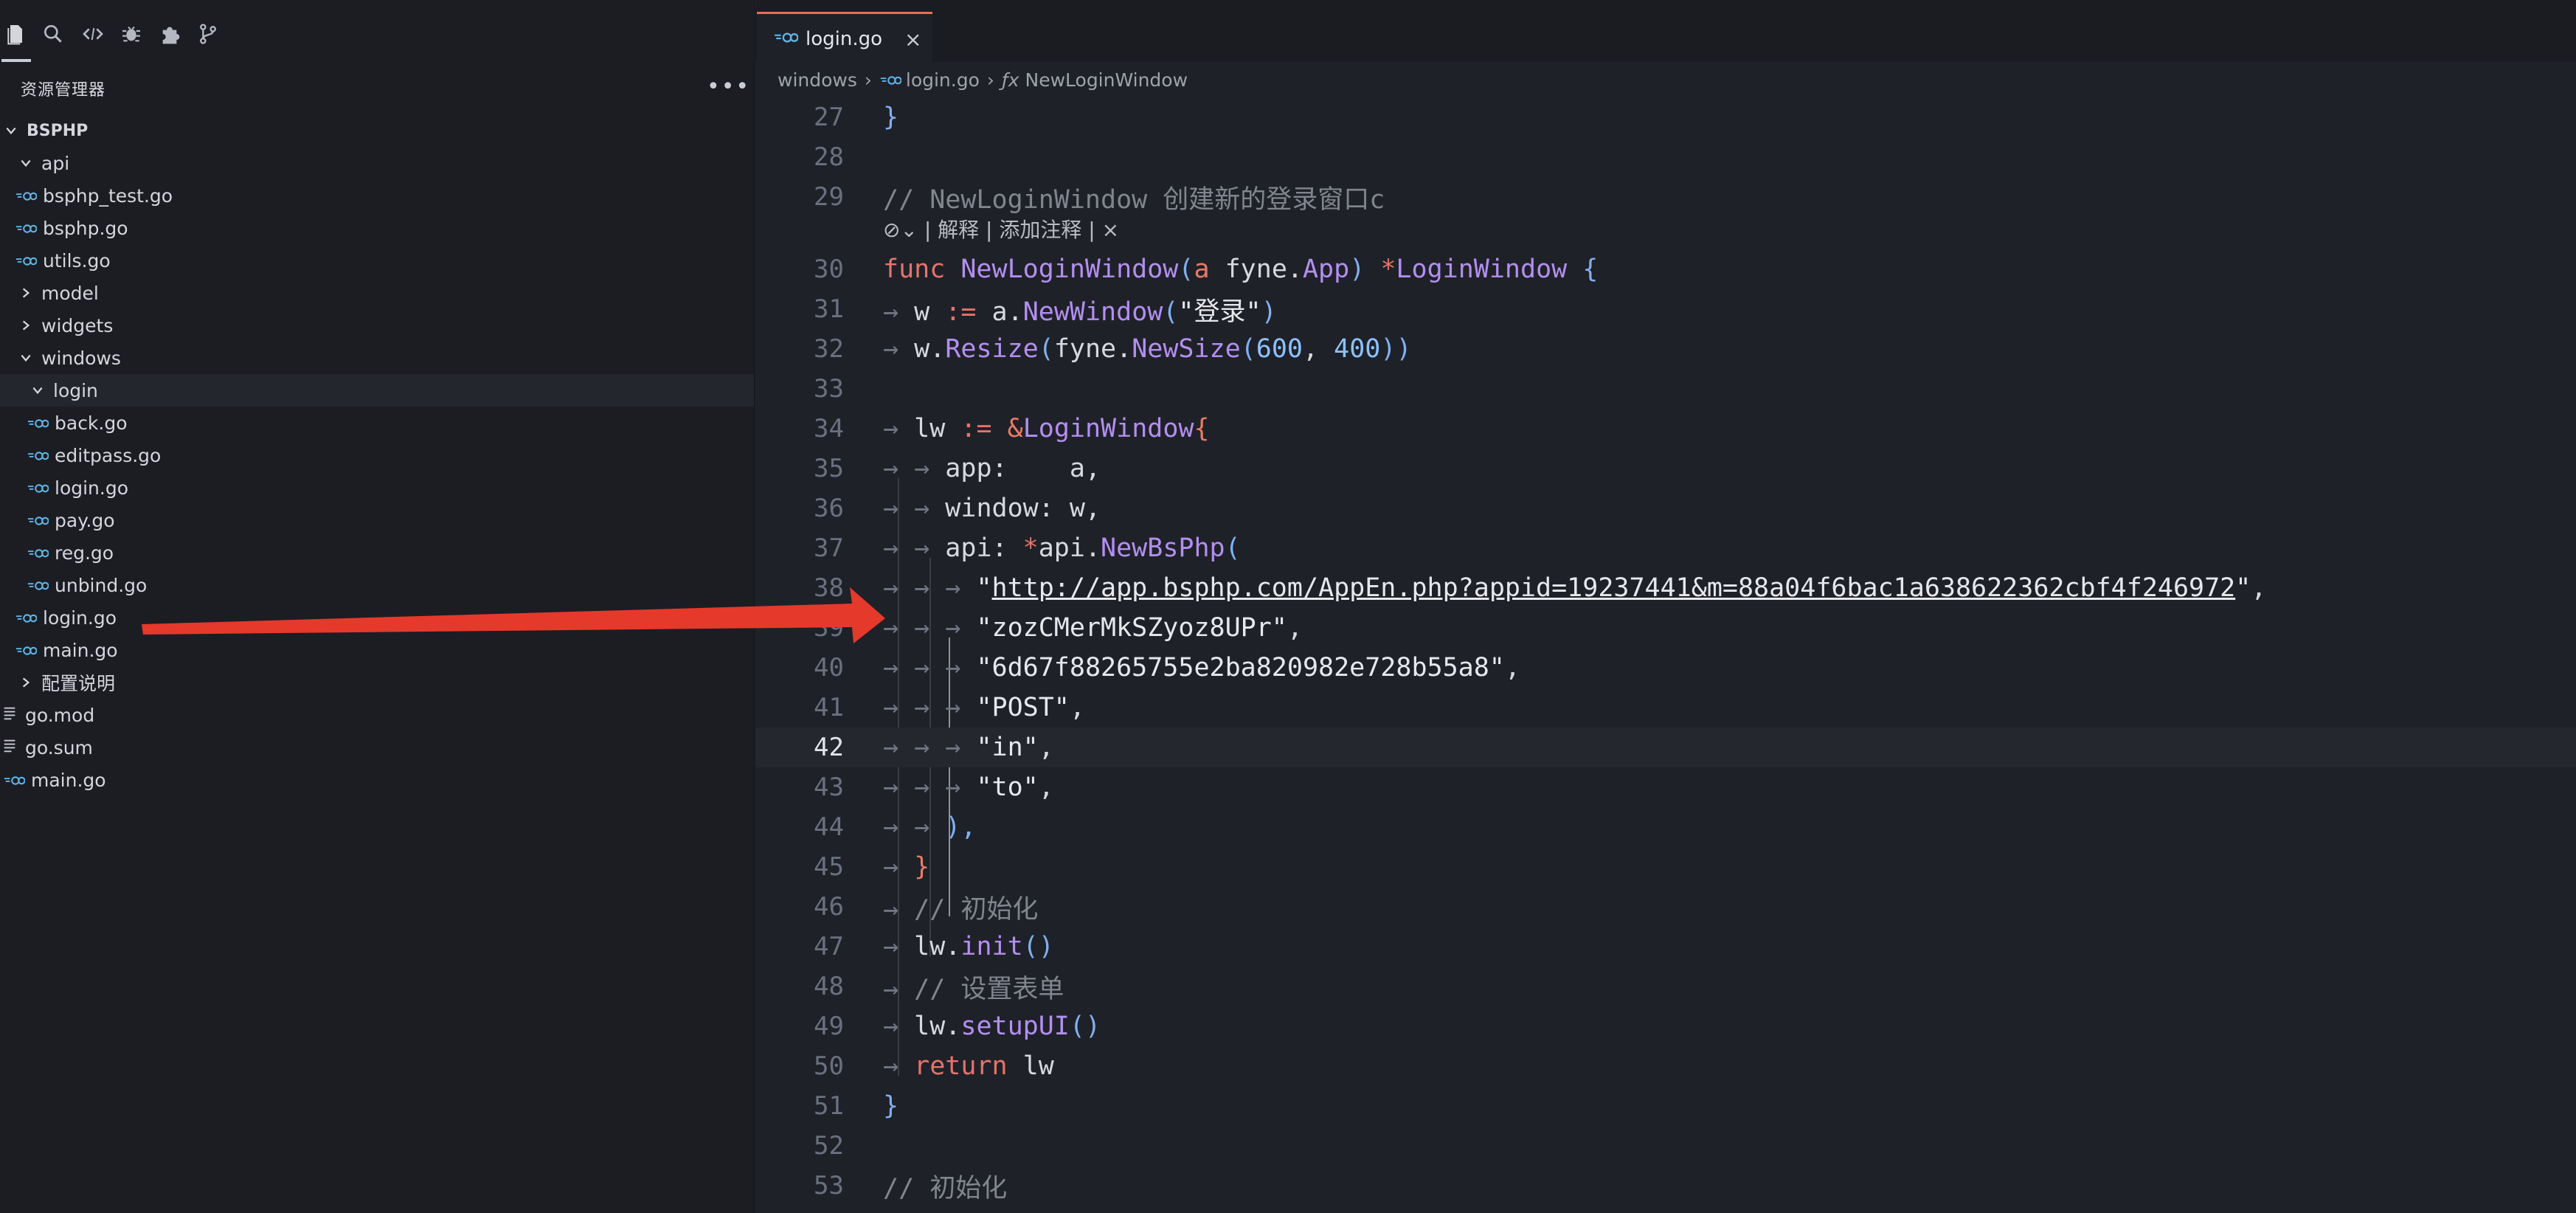 This screenshot has height=1213, width=2576. I want to click on tree-file: go.sum, so click(377, 747).